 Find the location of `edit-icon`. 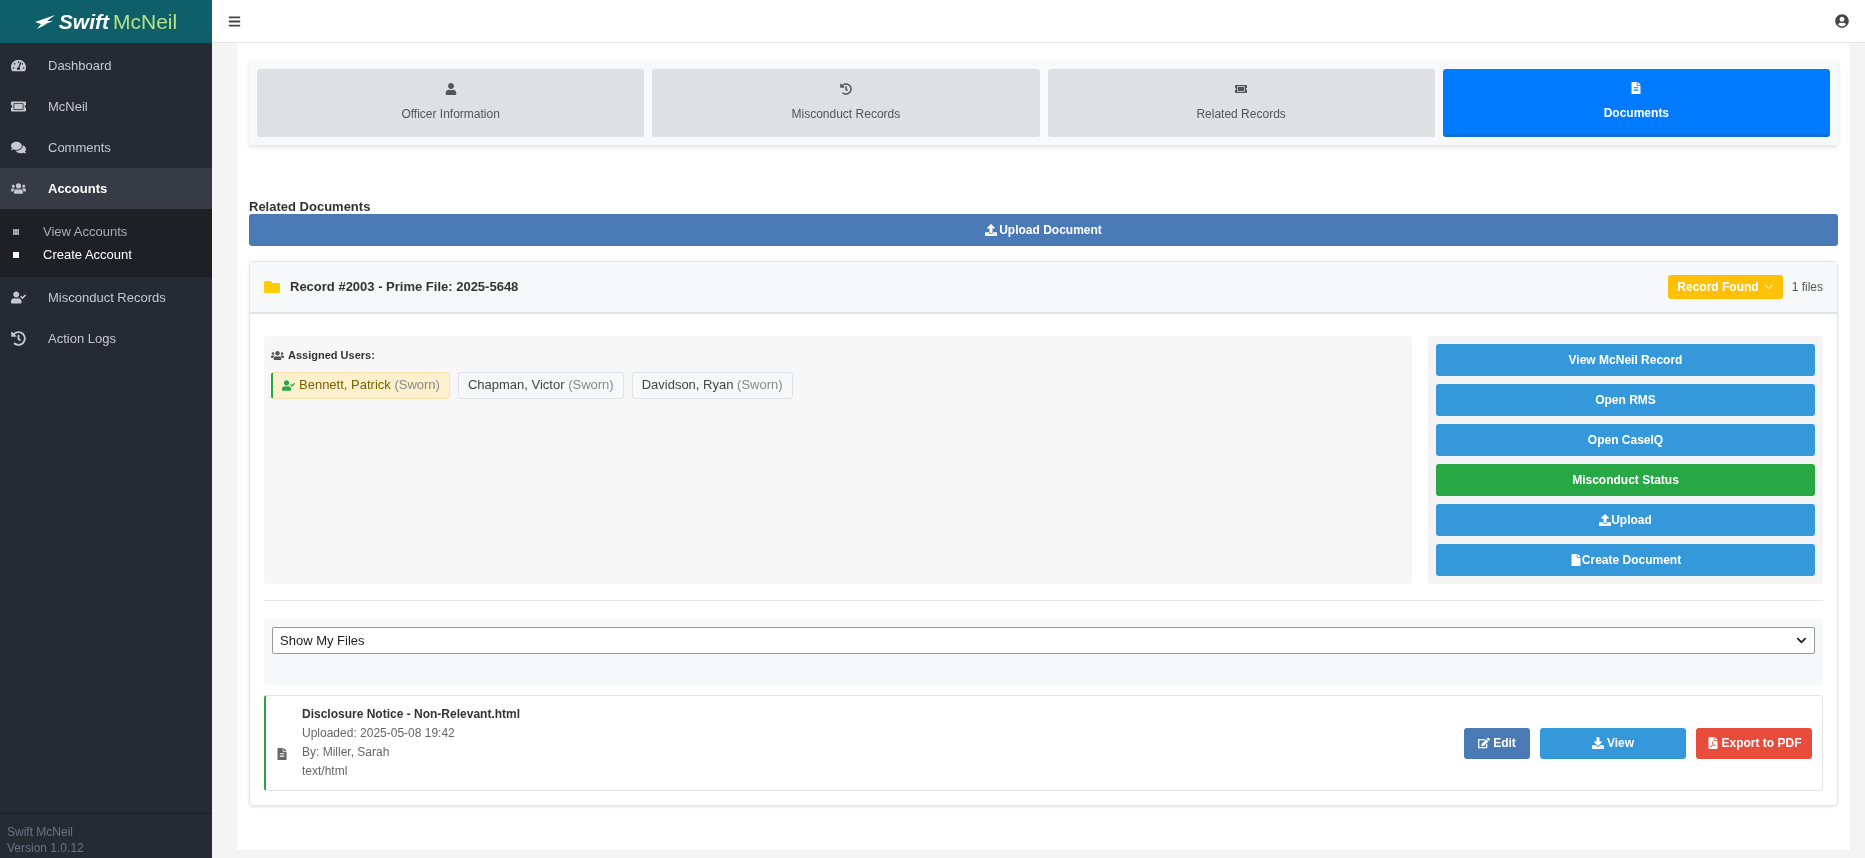

edit-icon is located at coordinates (1484, 743).